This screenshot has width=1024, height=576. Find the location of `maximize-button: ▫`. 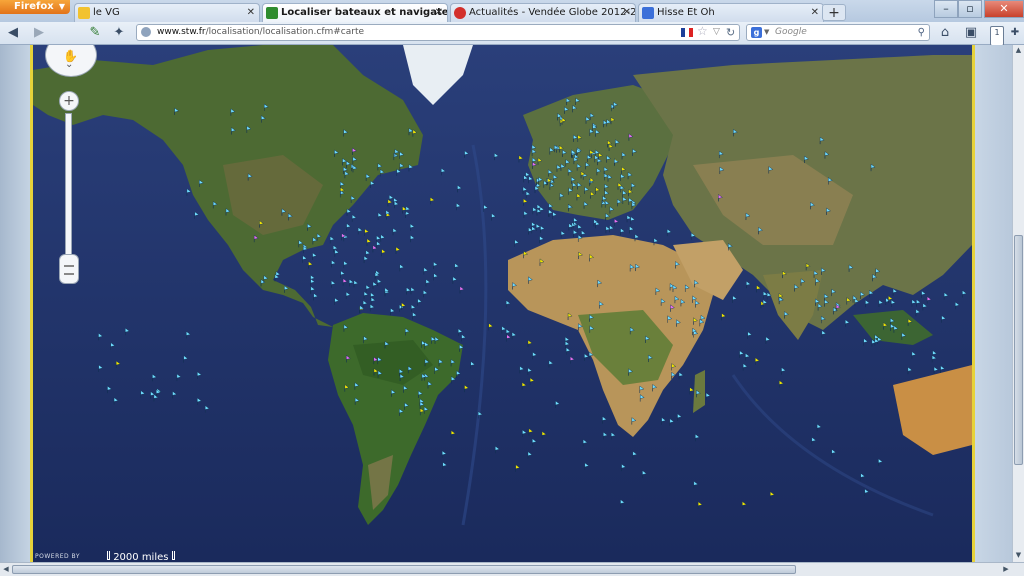

maximize-button: ▫ is located at coordinates (970, 9).